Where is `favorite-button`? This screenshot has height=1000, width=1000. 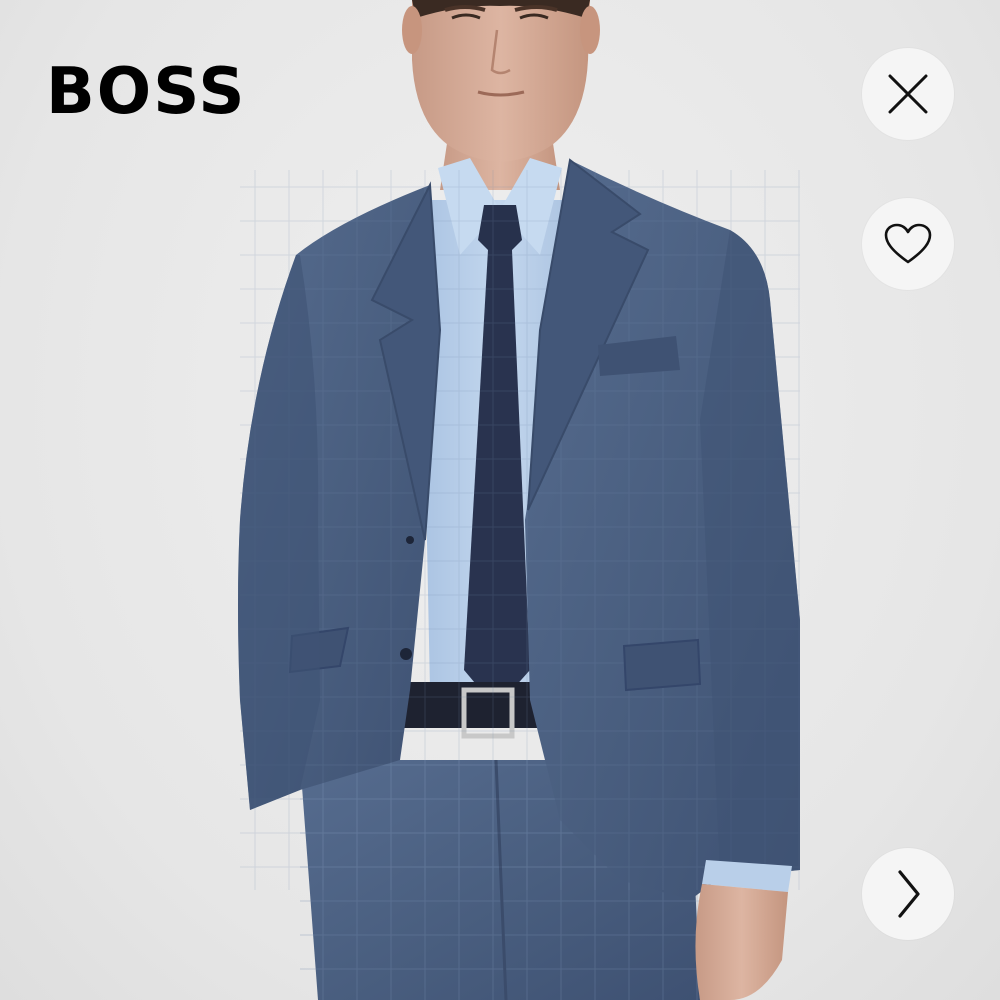 favorite-button is located at coordinates (908, 244).